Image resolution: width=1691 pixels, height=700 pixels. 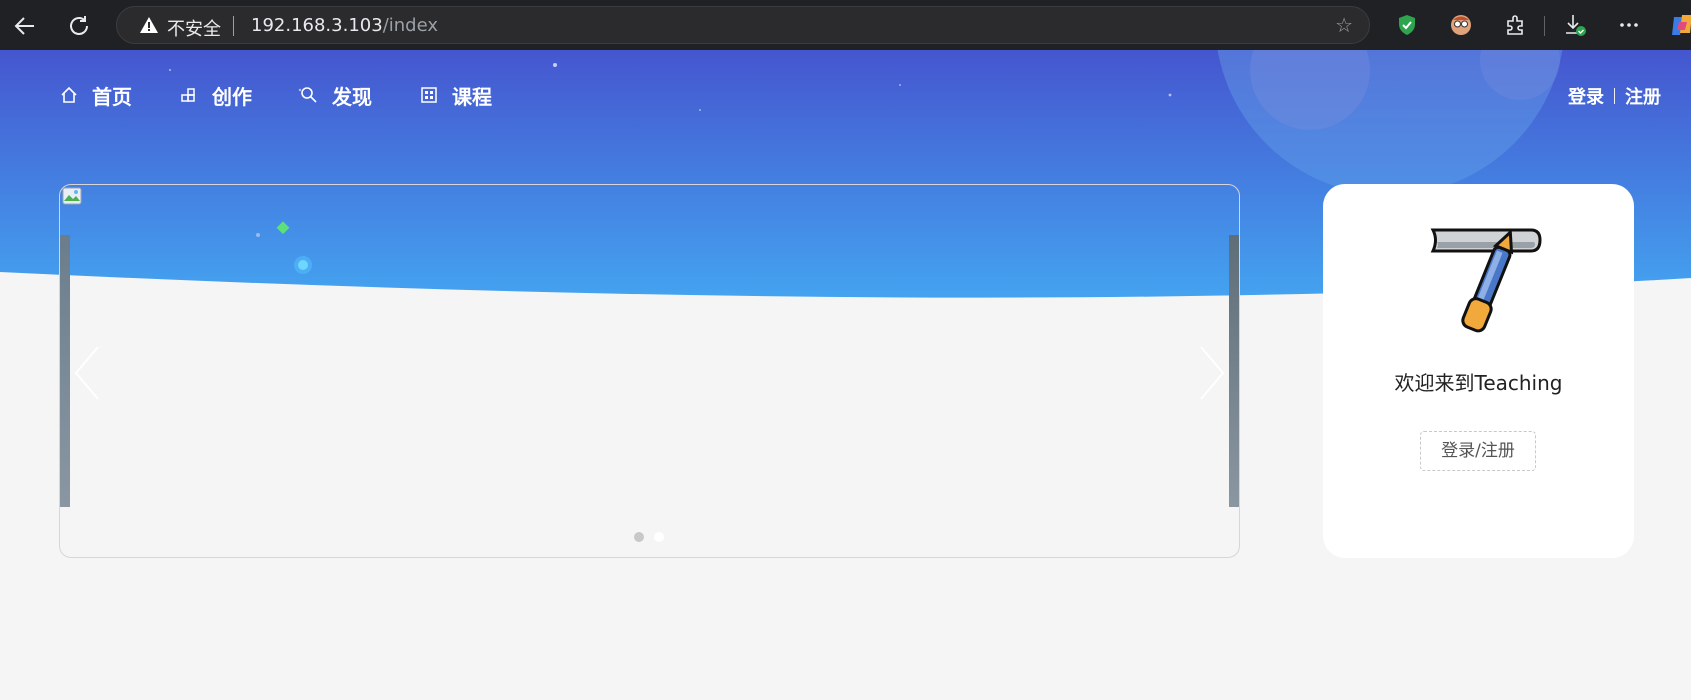 I want to click on star-icon: ☆, so click(x=1344, y=25).